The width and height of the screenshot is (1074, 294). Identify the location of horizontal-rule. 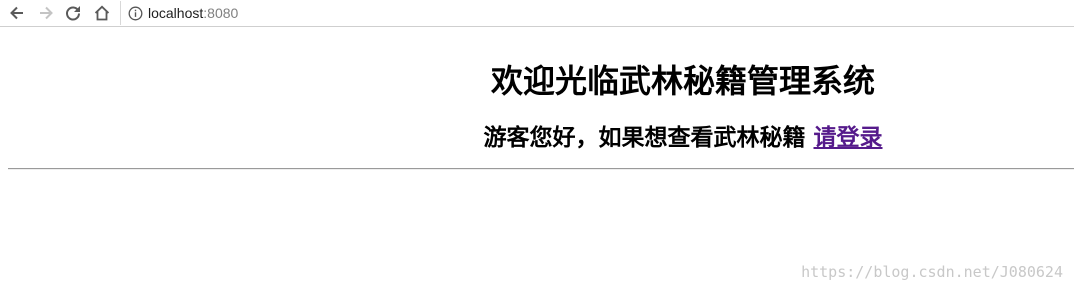
(541, 169).